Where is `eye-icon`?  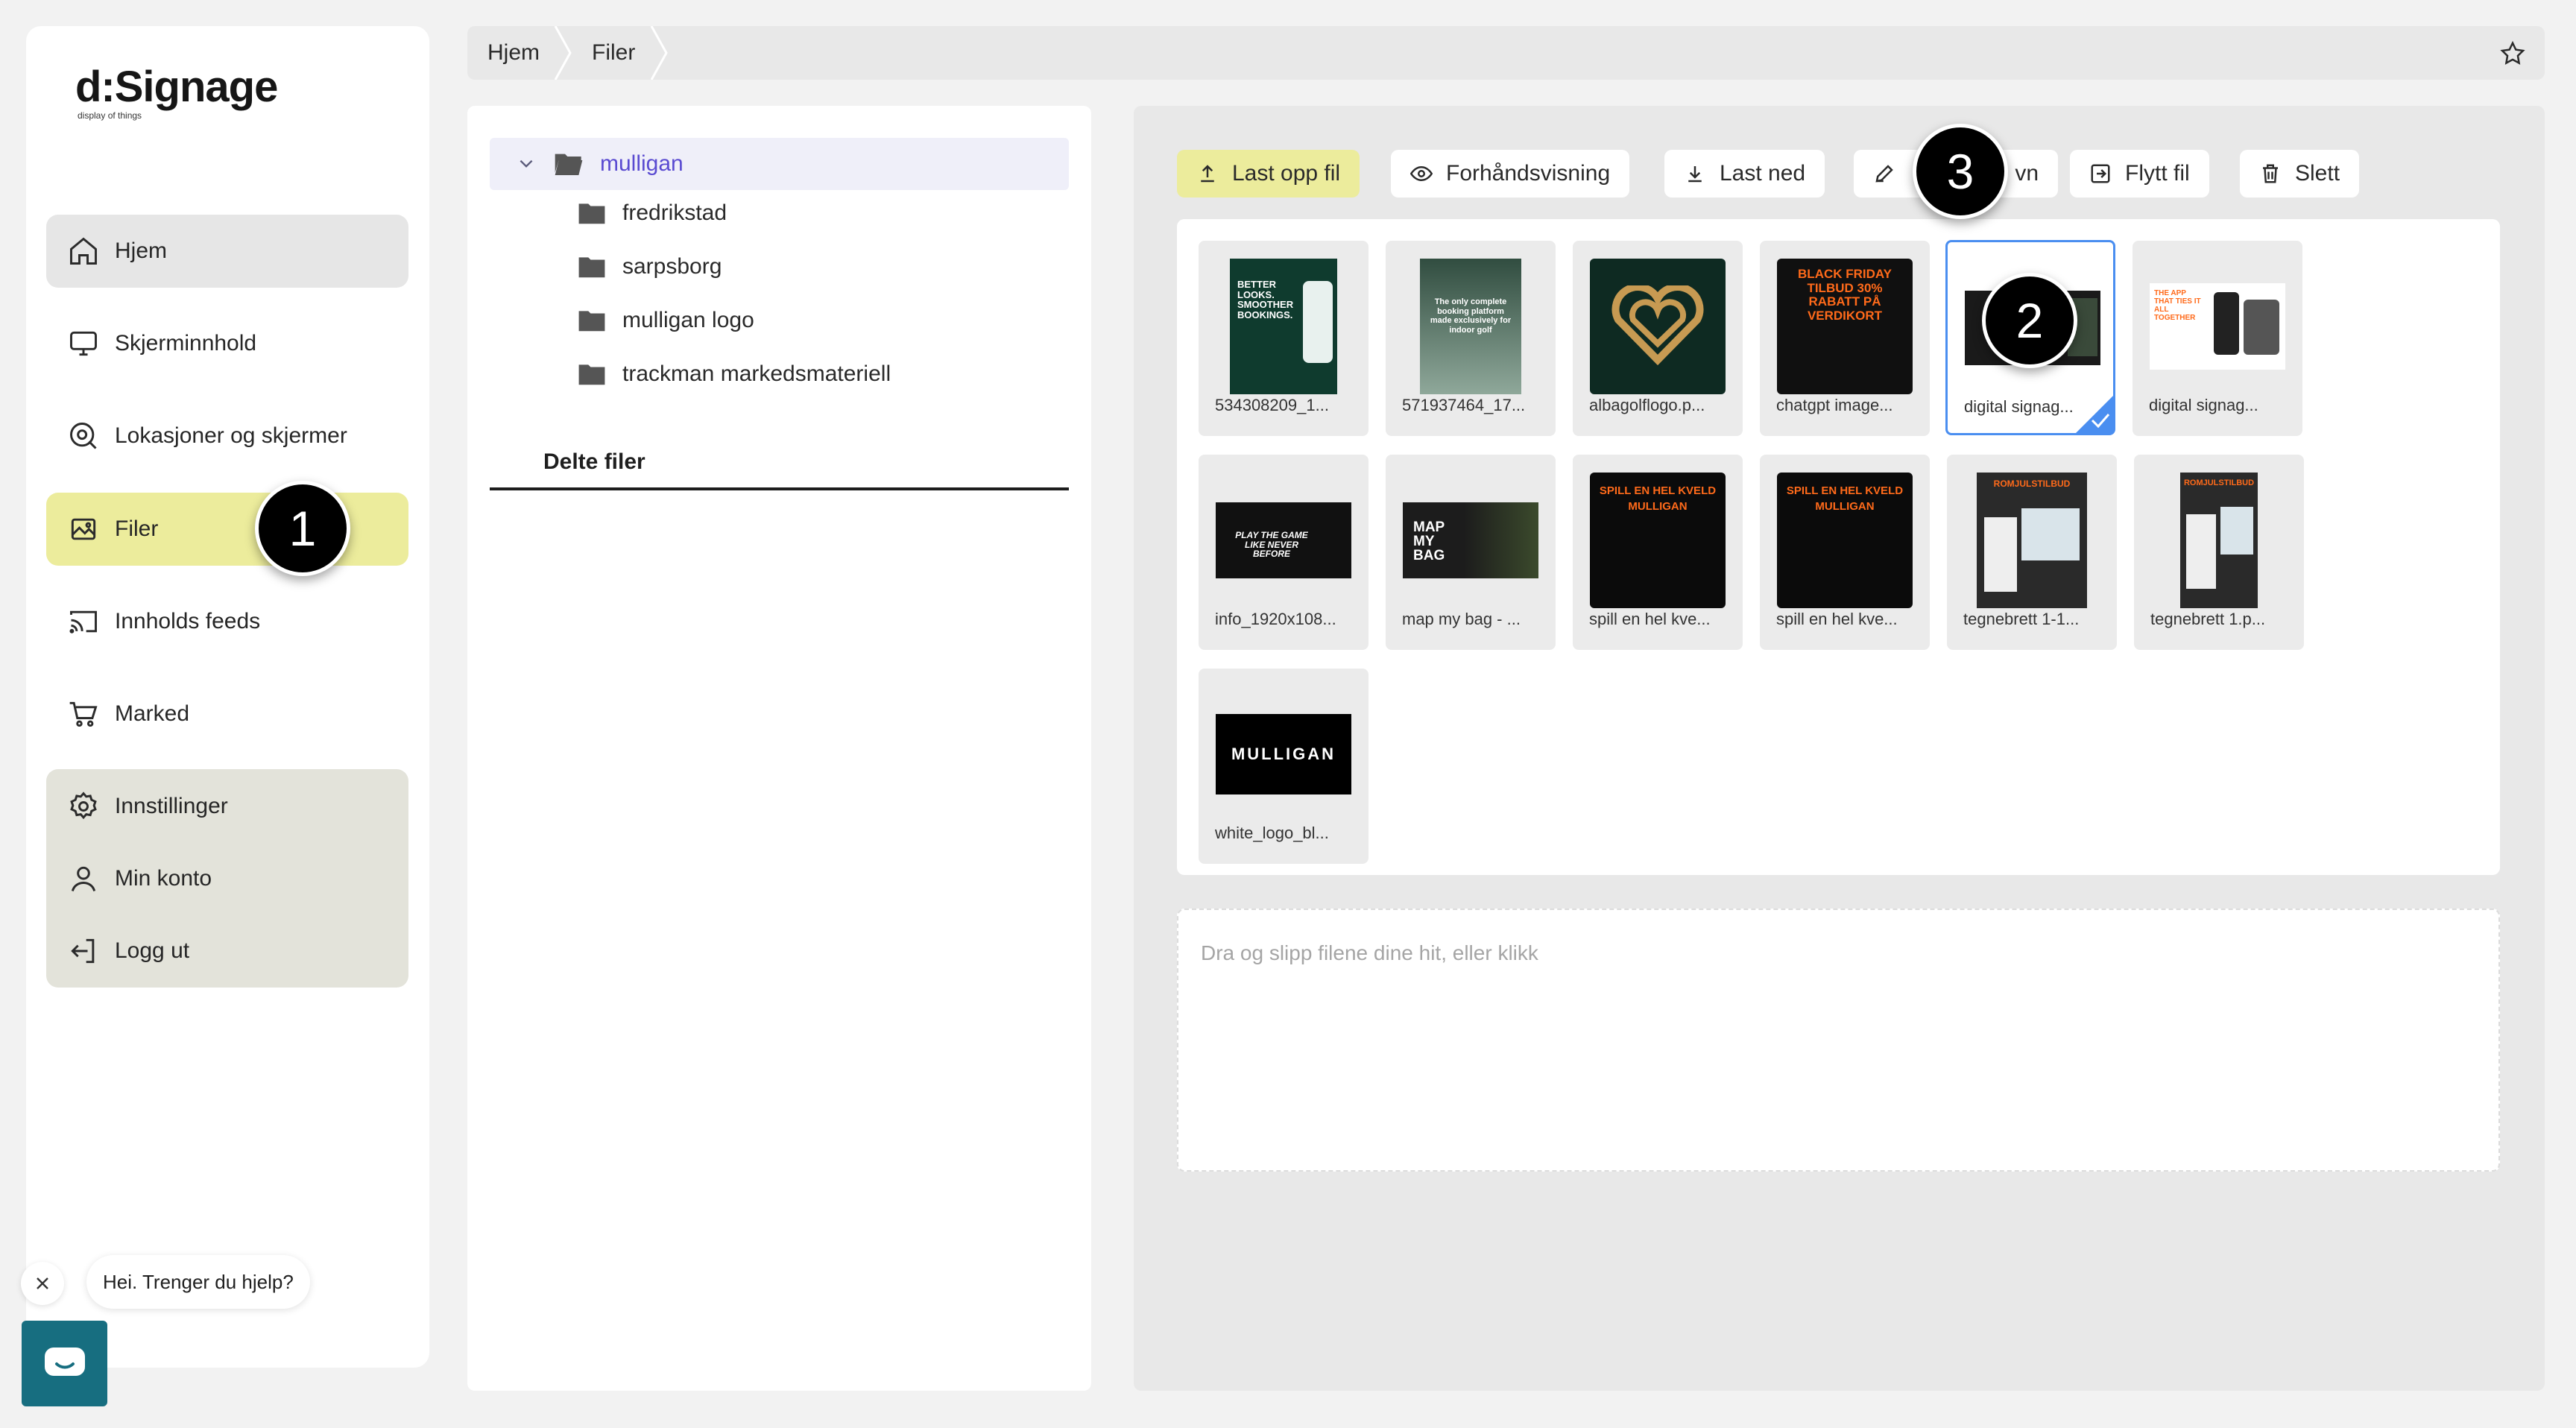 eye-icon is located at coordinates (1422, 173).